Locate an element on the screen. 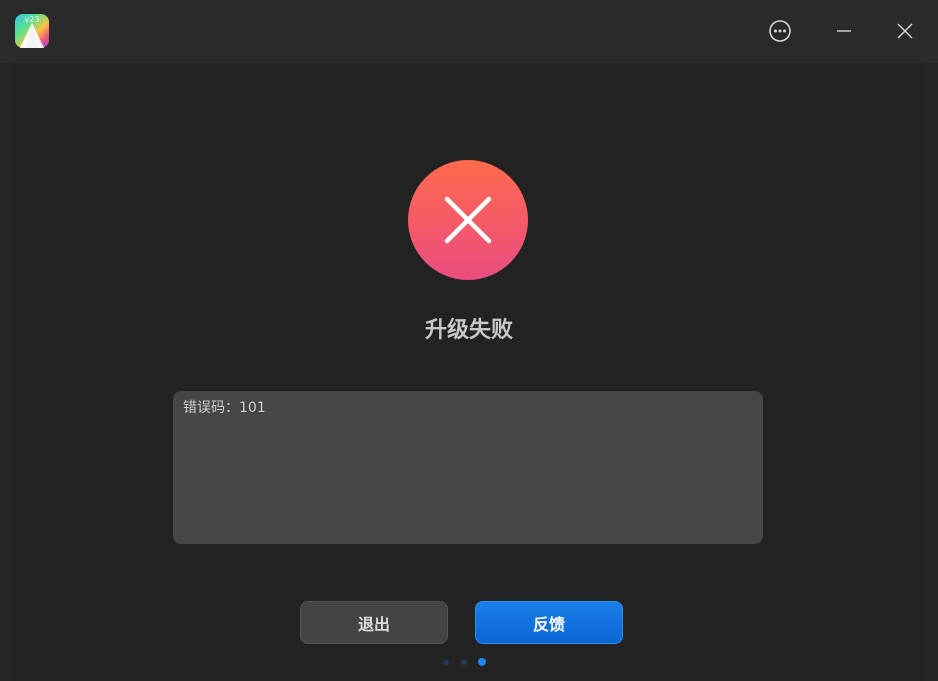 This screenshot has width=938, height=681. exit-button: 退出 is located at coordinates (374, 622).